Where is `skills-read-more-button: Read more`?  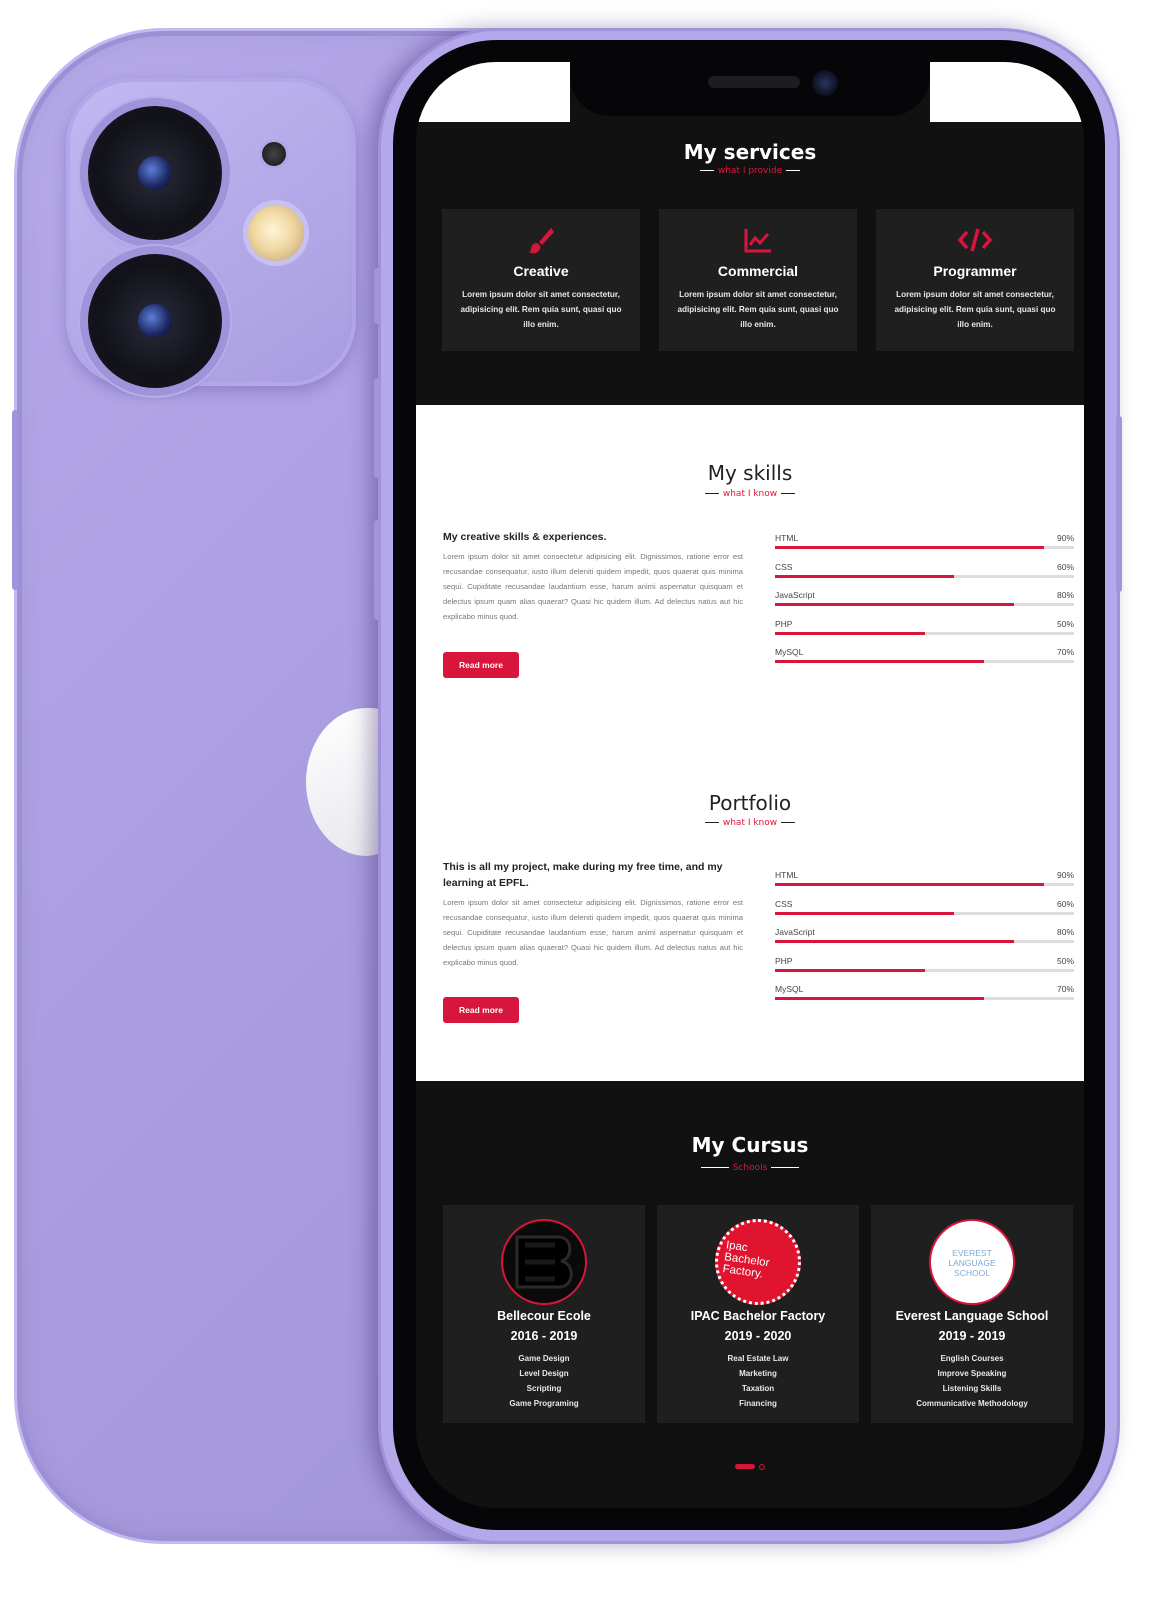
skills-read-more-button: Read more is located at coordinates (481, 665).